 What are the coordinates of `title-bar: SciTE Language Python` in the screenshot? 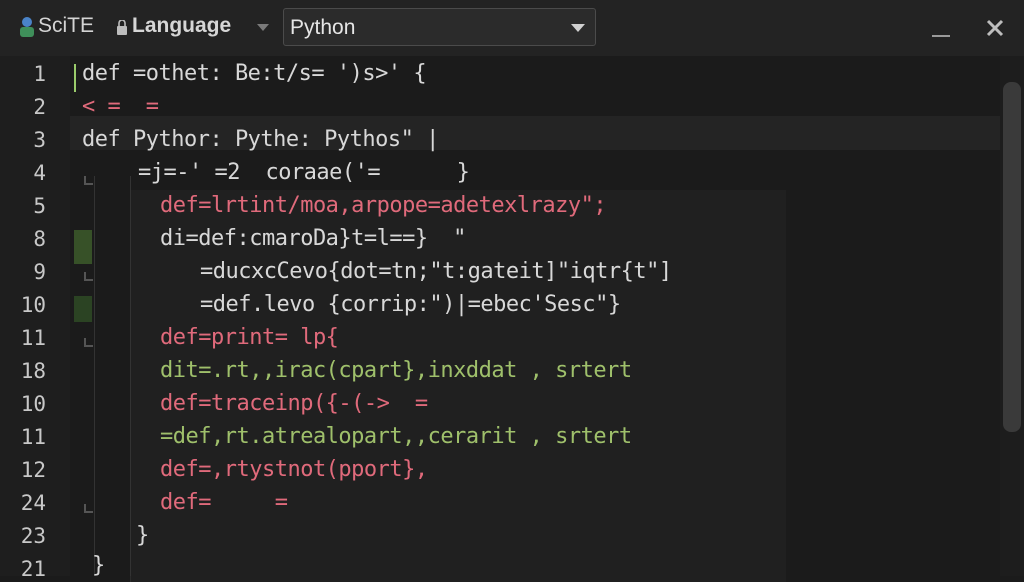 It's located at (512, 28).